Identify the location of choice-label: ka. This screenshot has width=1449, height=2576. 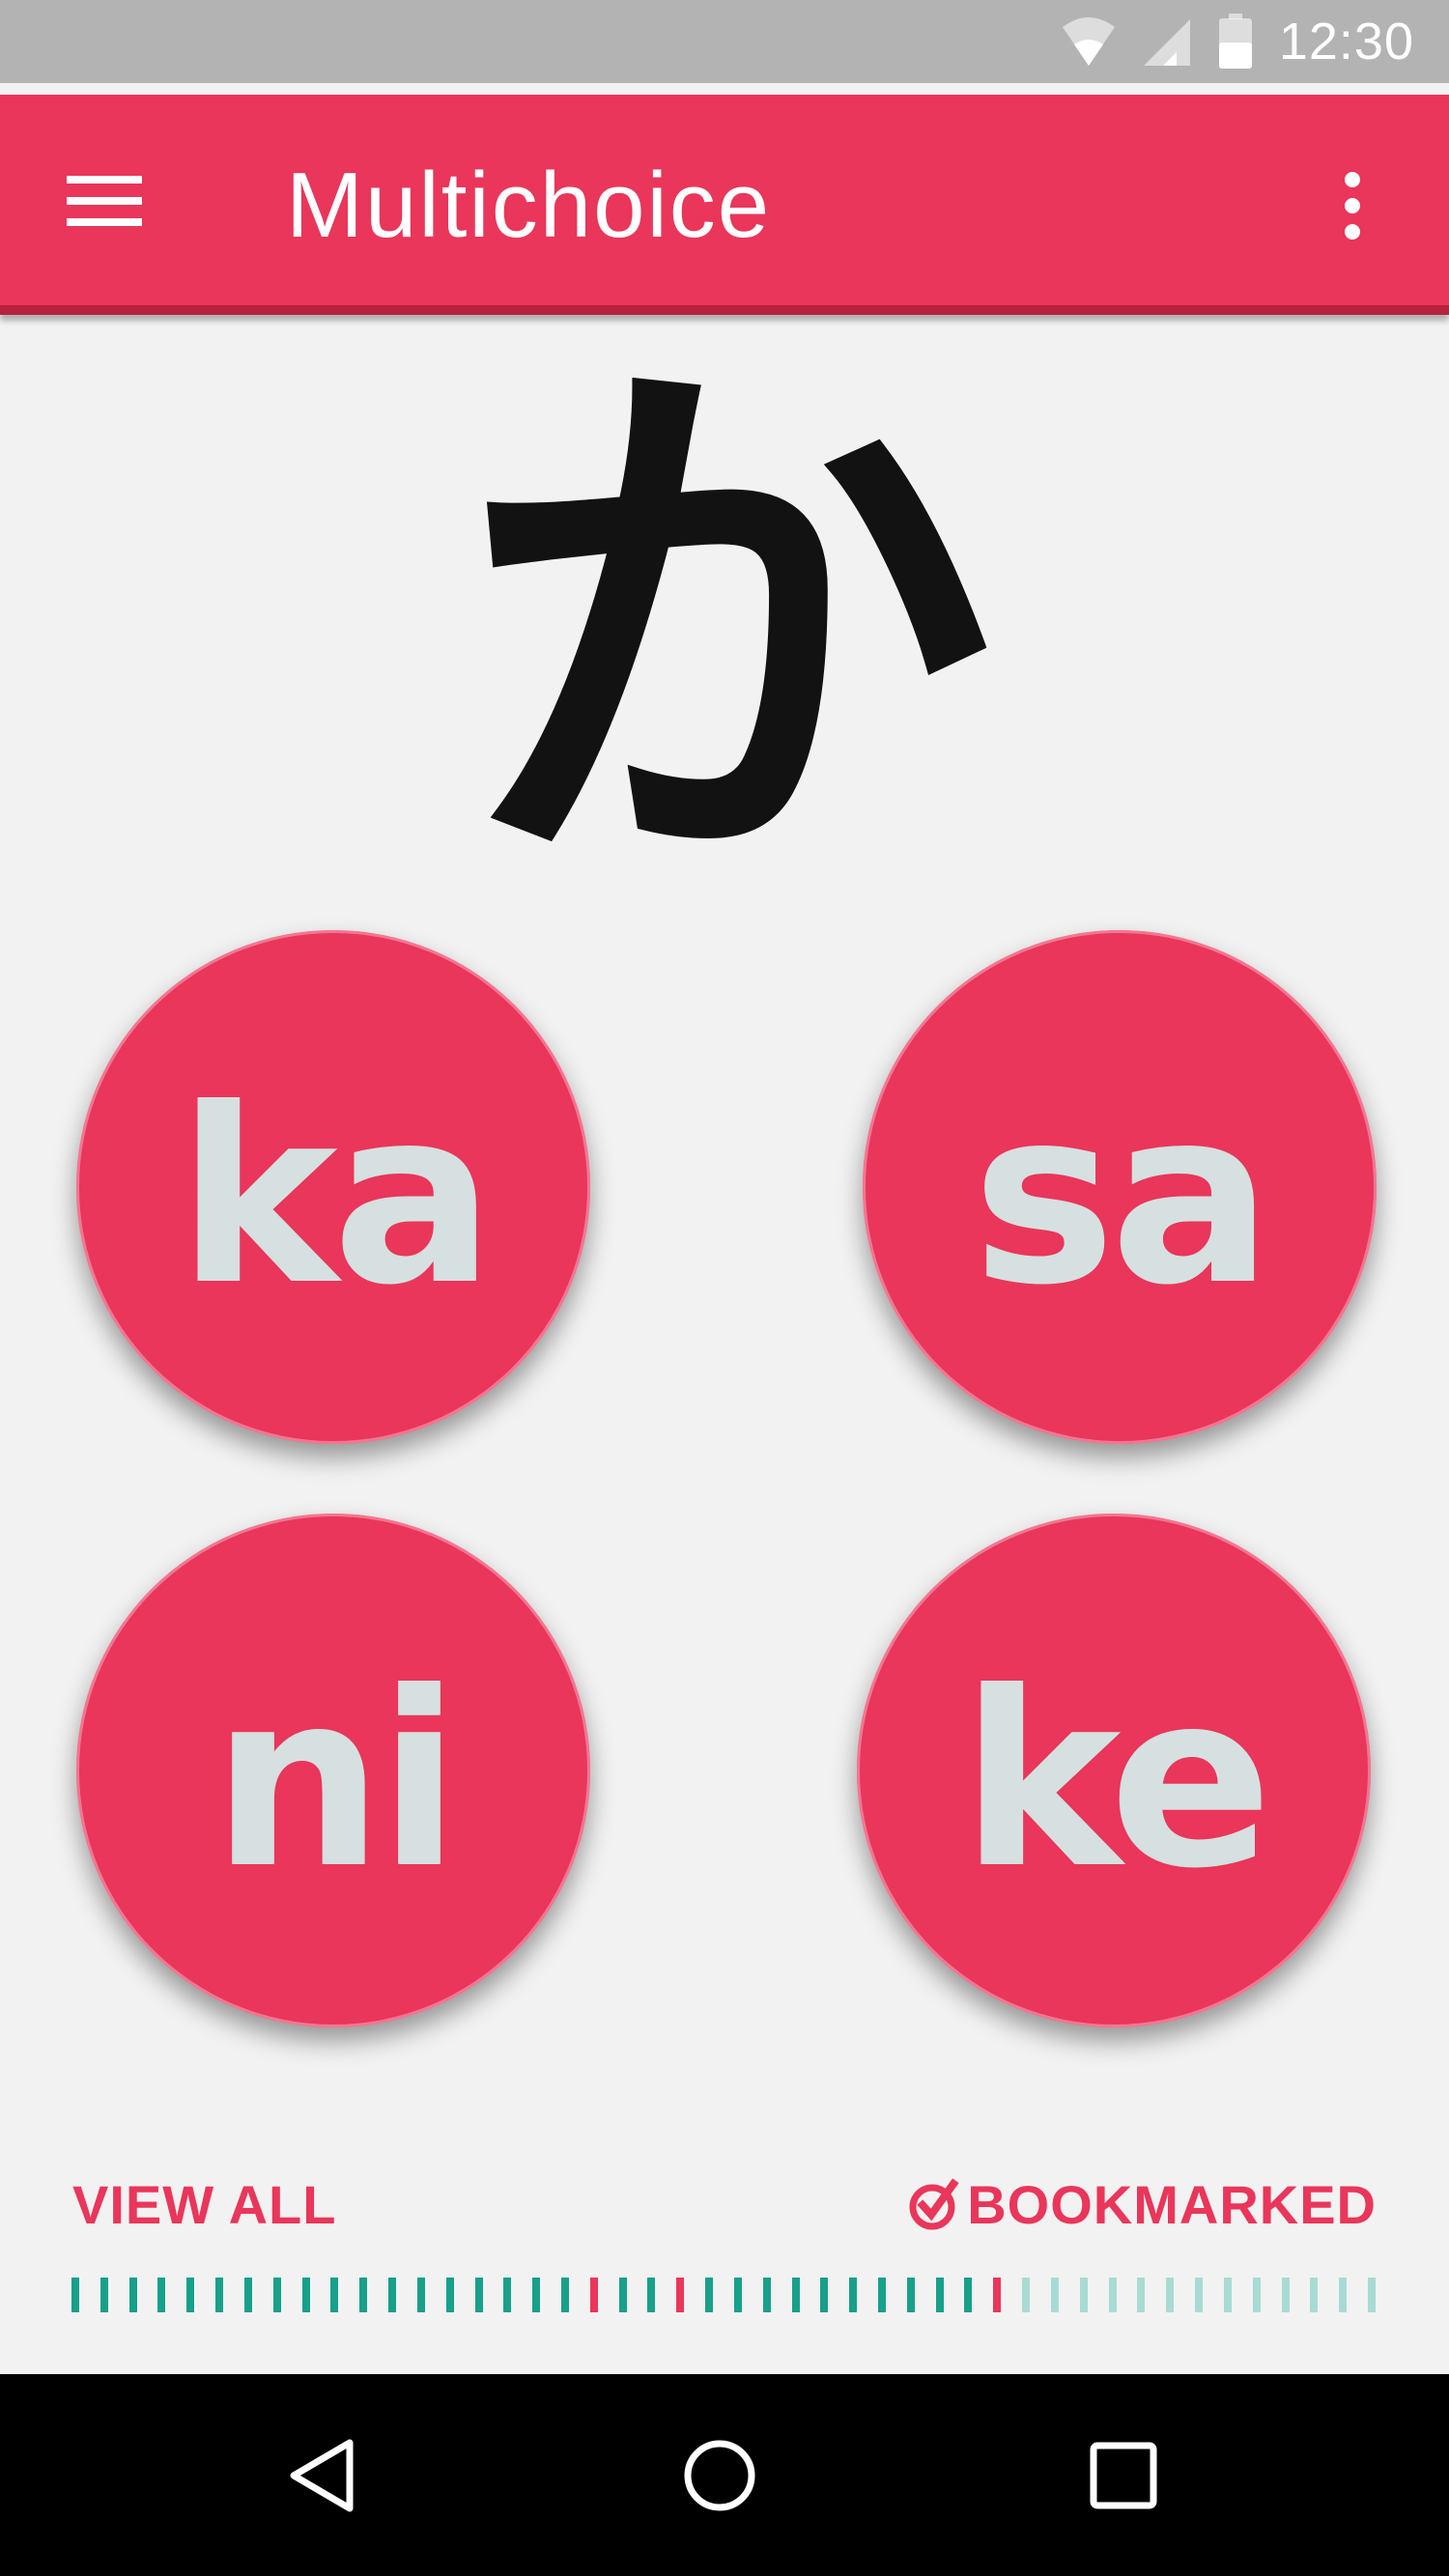
(336, 1197).